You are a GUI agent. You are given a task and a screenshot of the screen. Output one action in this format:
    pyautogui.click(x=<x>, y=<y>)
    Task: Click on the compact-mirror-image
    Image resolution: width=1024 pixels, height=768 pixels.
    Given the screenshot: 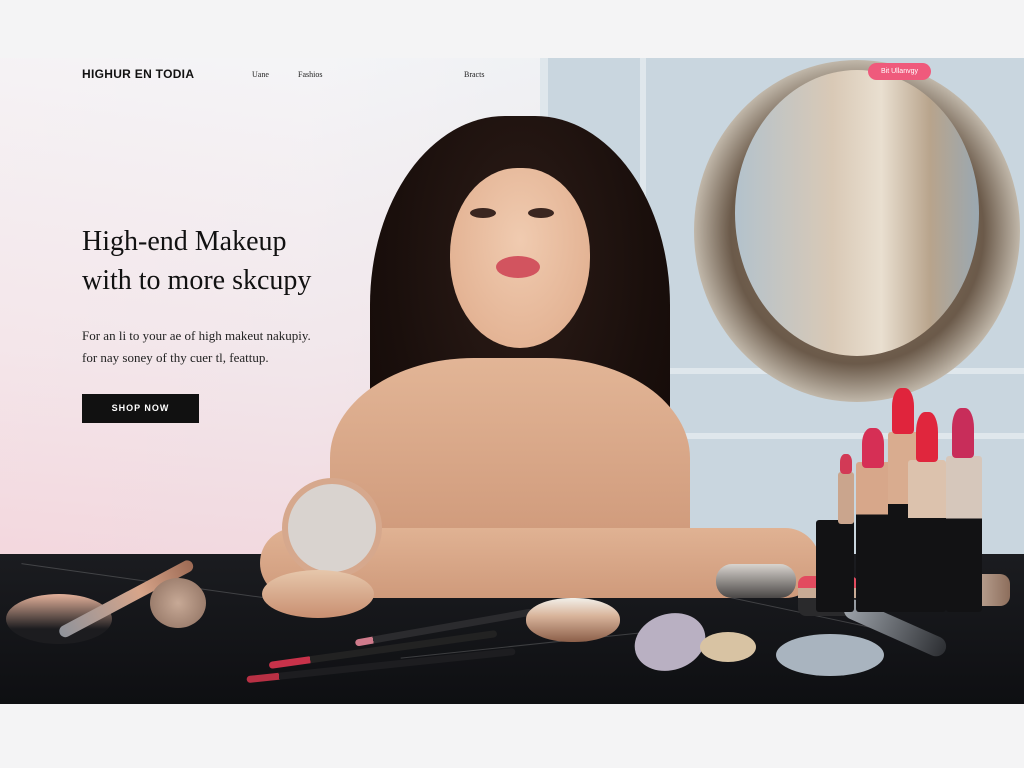 What is the action you would take?
    pyautogui.click(x=332, y=528)
    